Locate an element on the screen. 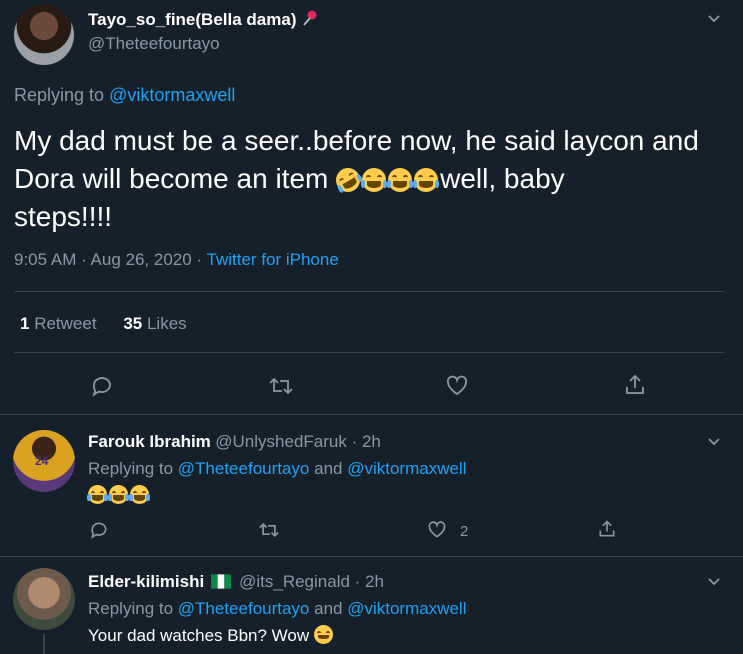 The height and width of the screenshot is (654, 743). nigeria-flag-icon is located at coordinates (220, 584).